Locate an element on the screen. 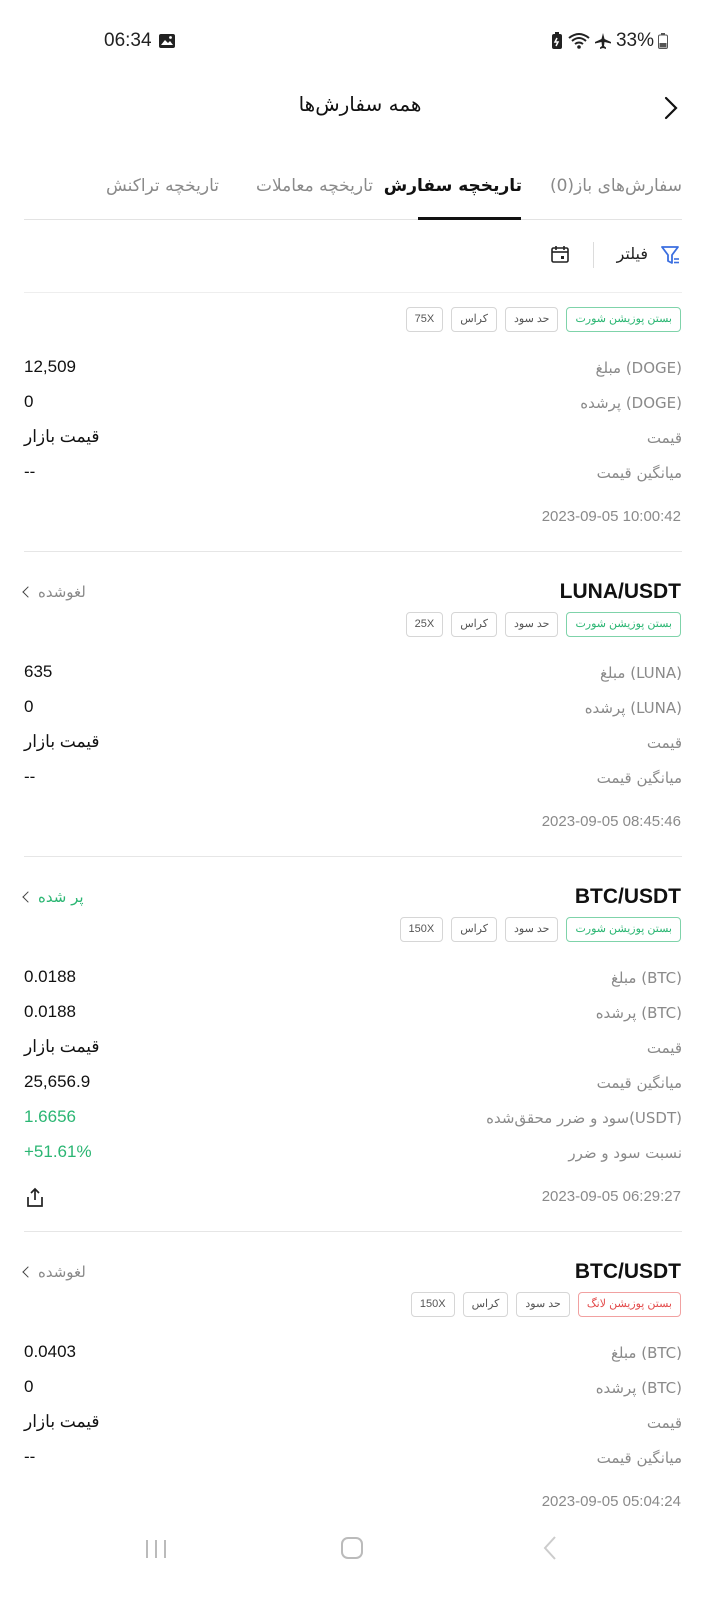  trading-pair: BTC/USDT is located at coordinates (627, 896).